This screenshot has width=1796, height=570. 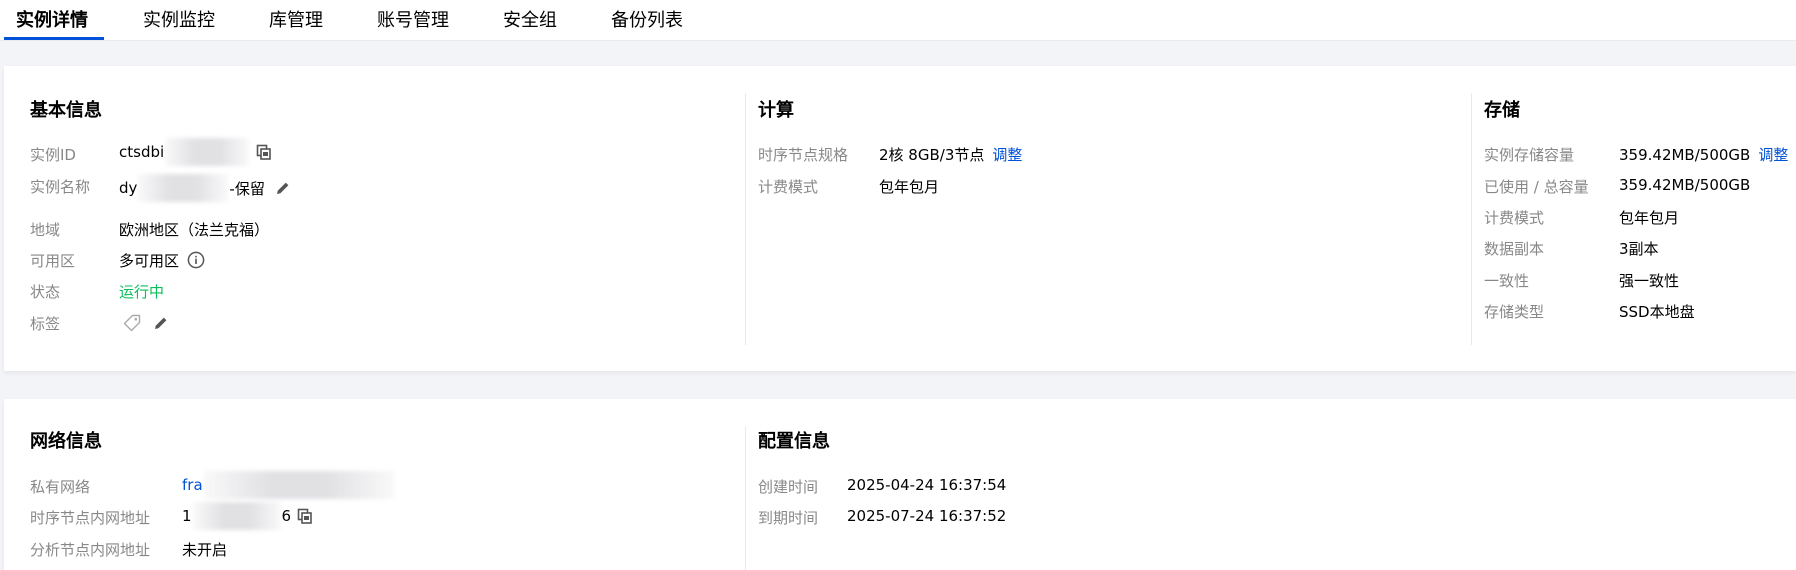 What do you see at coordinates (53, 155) in the screenshot?
I see `instance-id-label: 实例ID` at bounding box center [53, 155].